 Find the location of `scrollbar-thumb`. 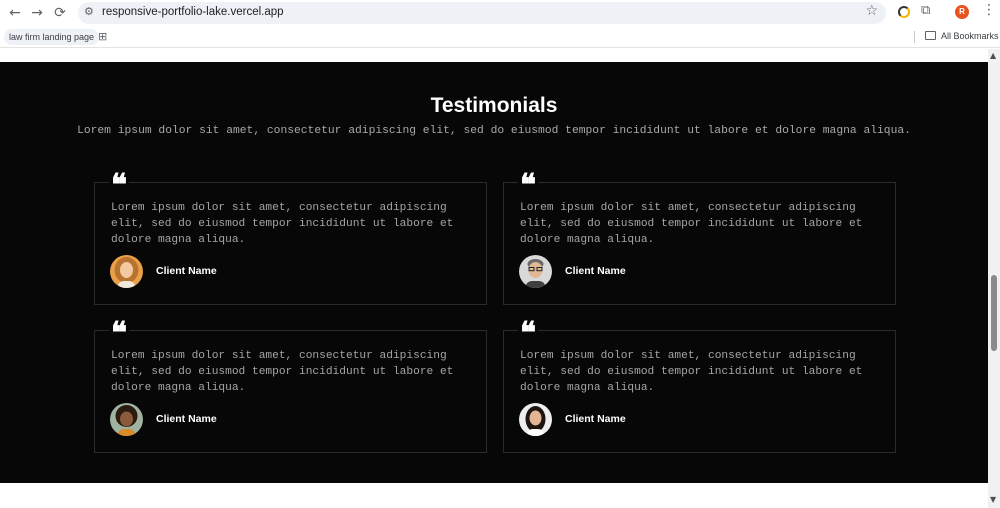

scrollbar-thumb is located at coordinates (994, 313).